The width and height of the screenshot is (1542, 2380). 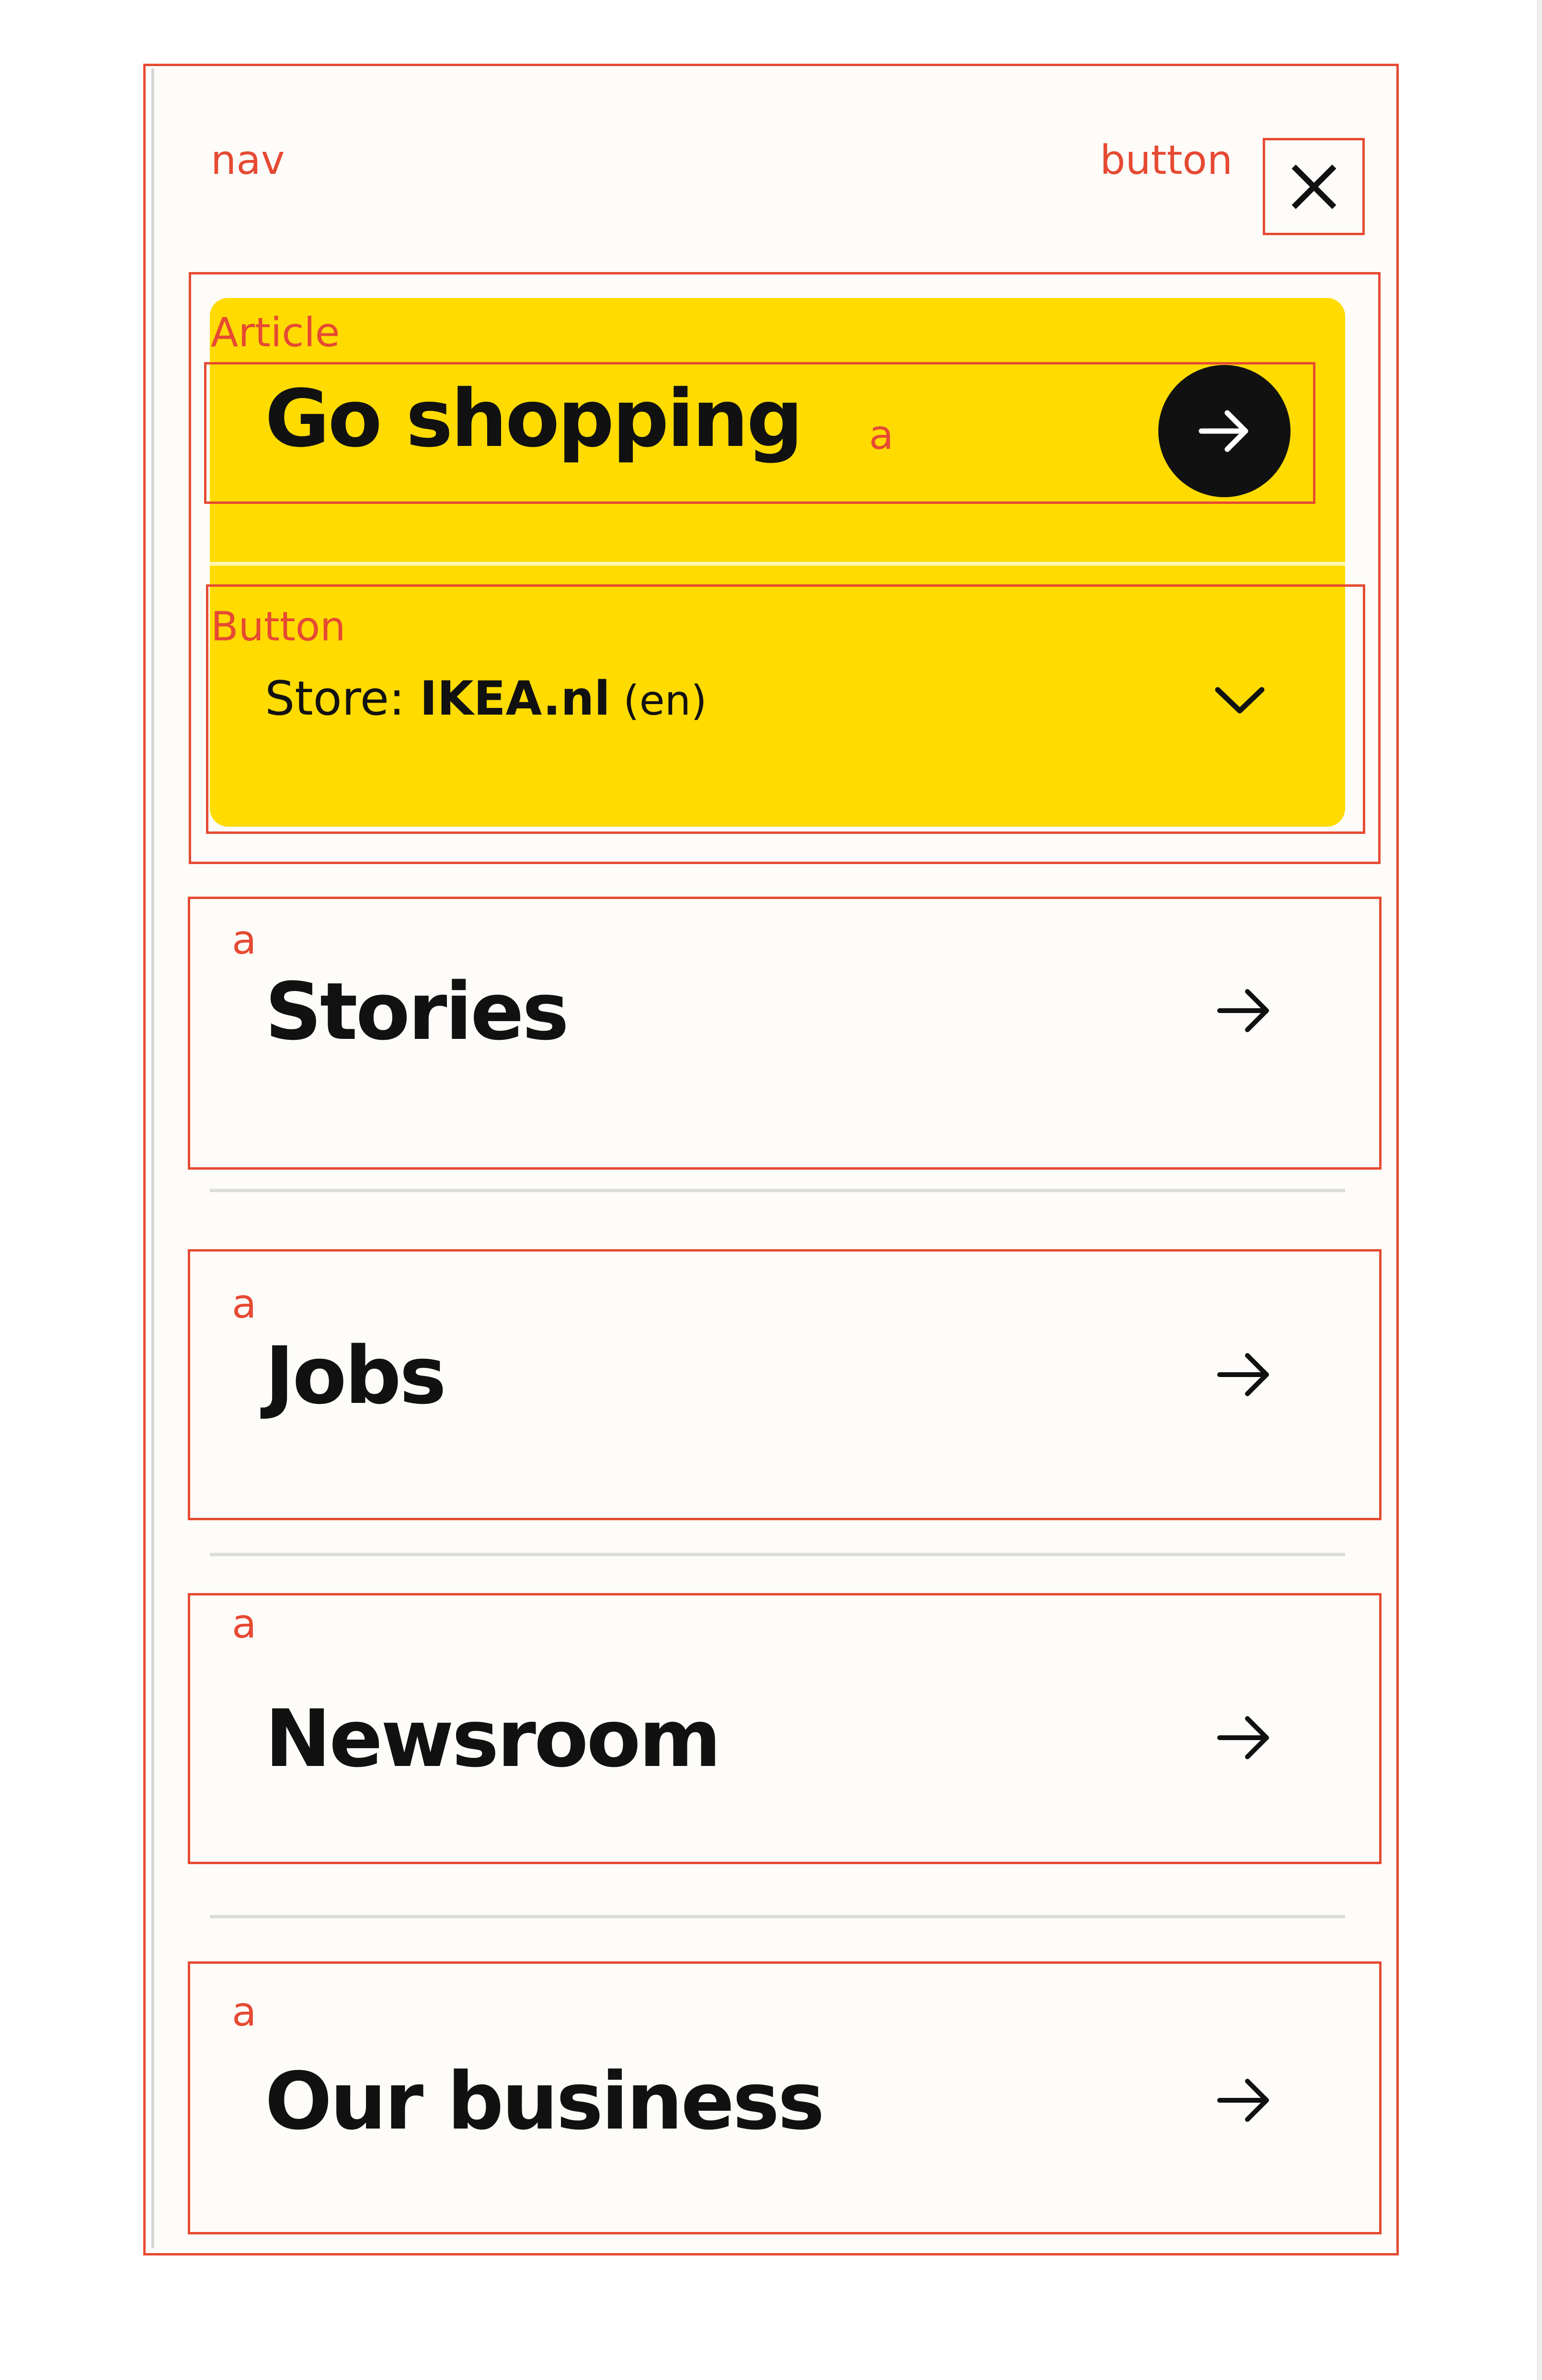 I want to click on nav-link-stories-label: Stories, so click(x=417, y=1012).